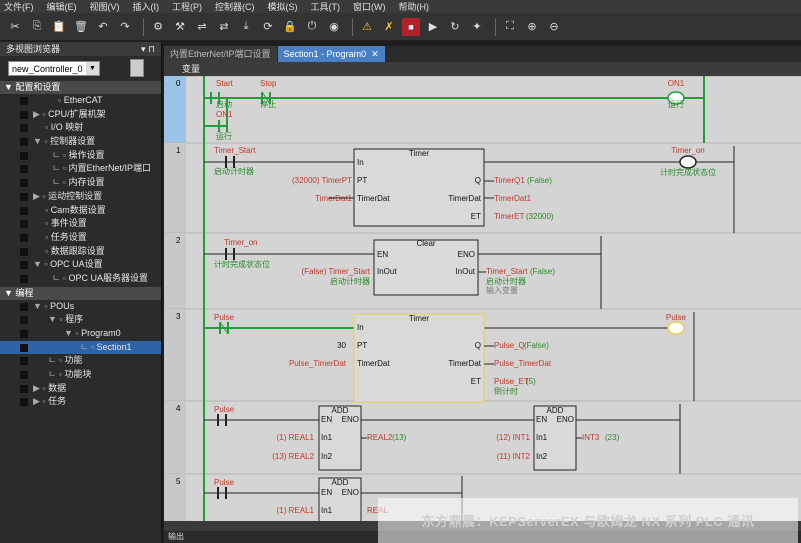  What do you see at coordinates (433, 27) in the screenshot?
I see `run-icon: ▶` at bounding box center [433, 27].